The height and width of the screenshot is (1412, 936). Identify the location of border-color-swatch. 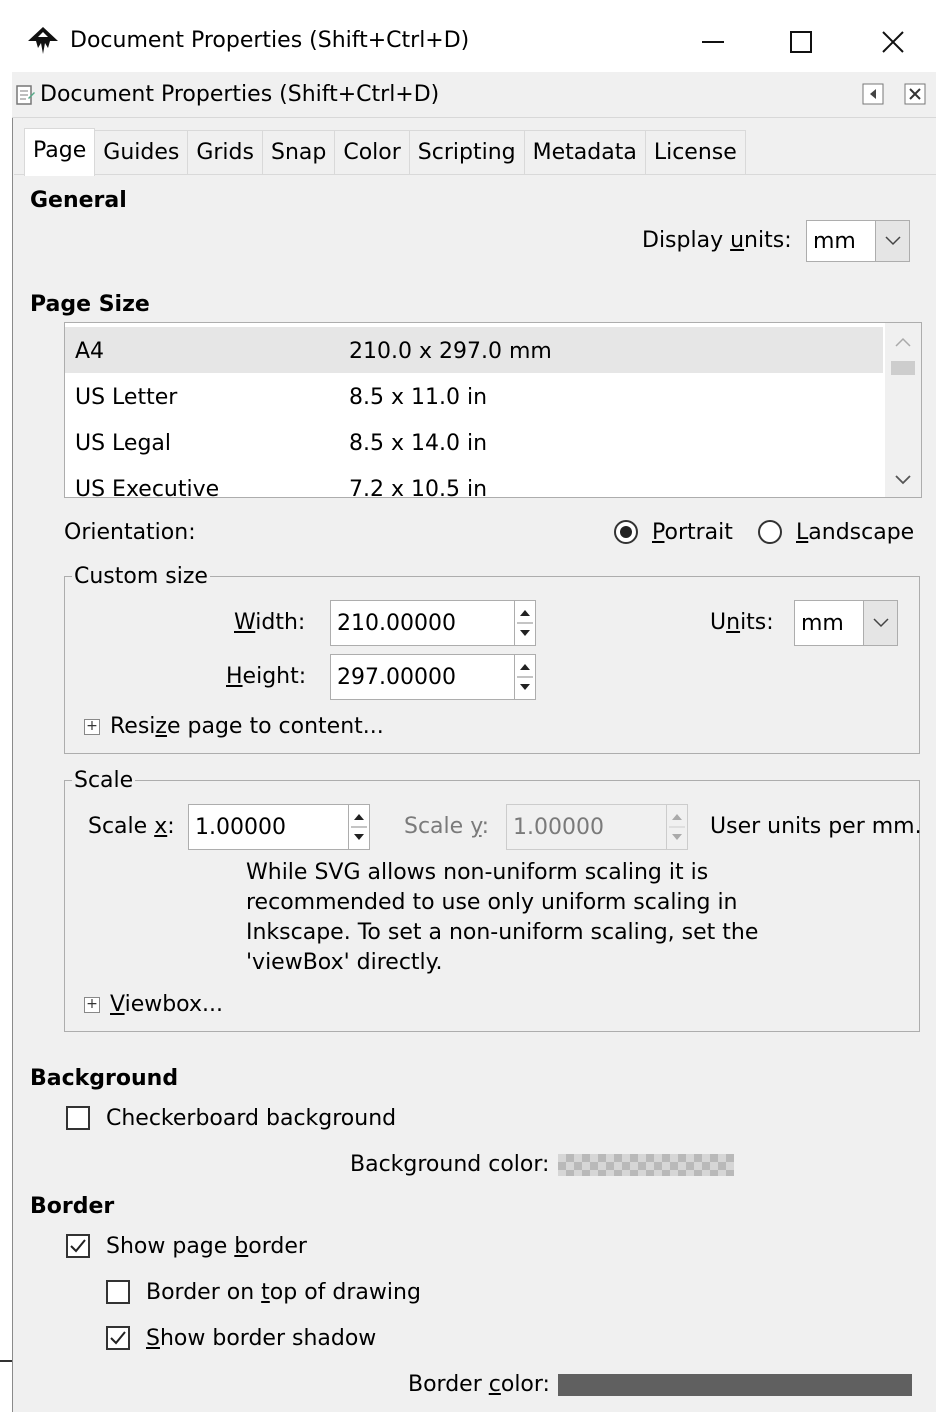
(735, 1385).